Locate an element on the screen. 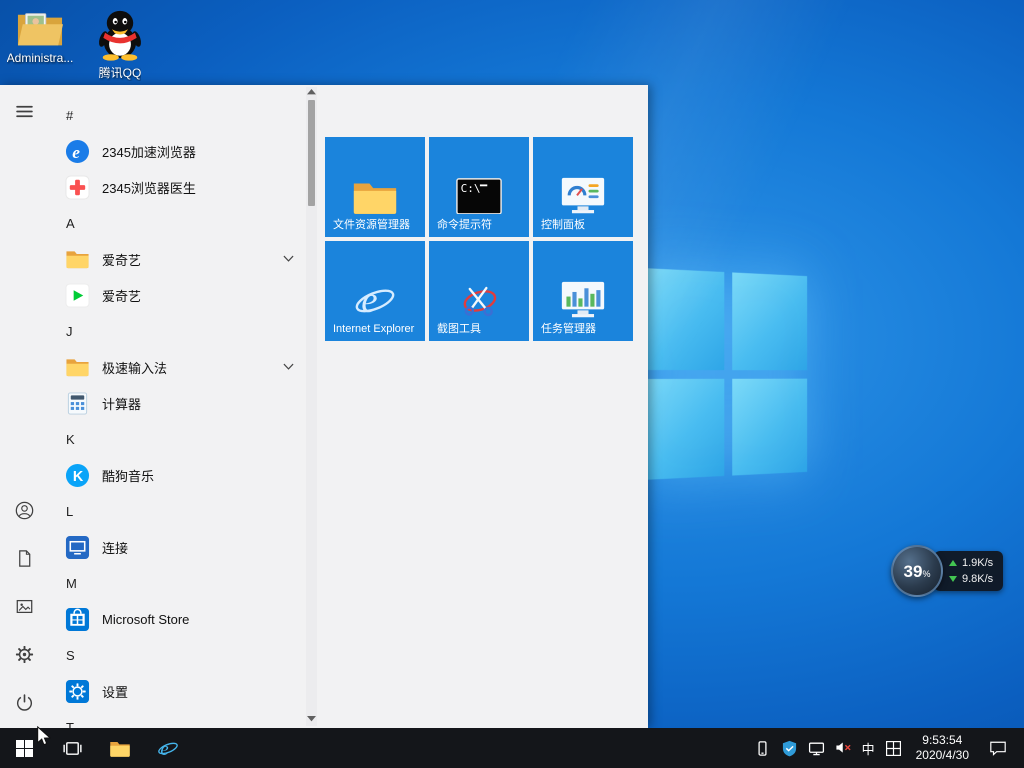 This screenshot has height=768, width=1024. tray-ime-keyboard is located at coordinates (893, 748).